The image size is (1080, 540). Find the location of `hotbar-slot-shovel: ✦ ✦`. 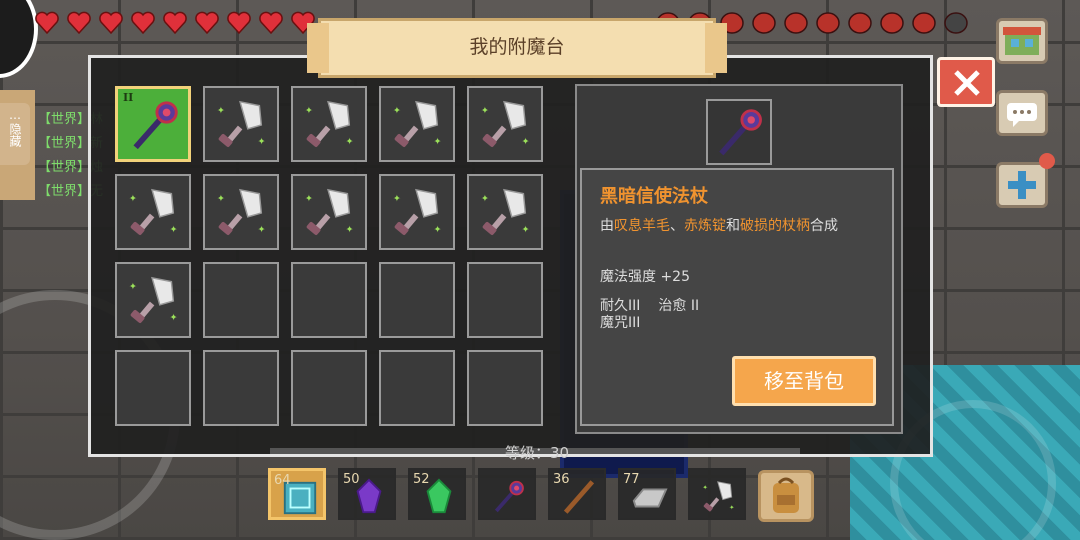

hotbar-slot-shovel: ✦ ✦ is located at coordinates (717, 494).